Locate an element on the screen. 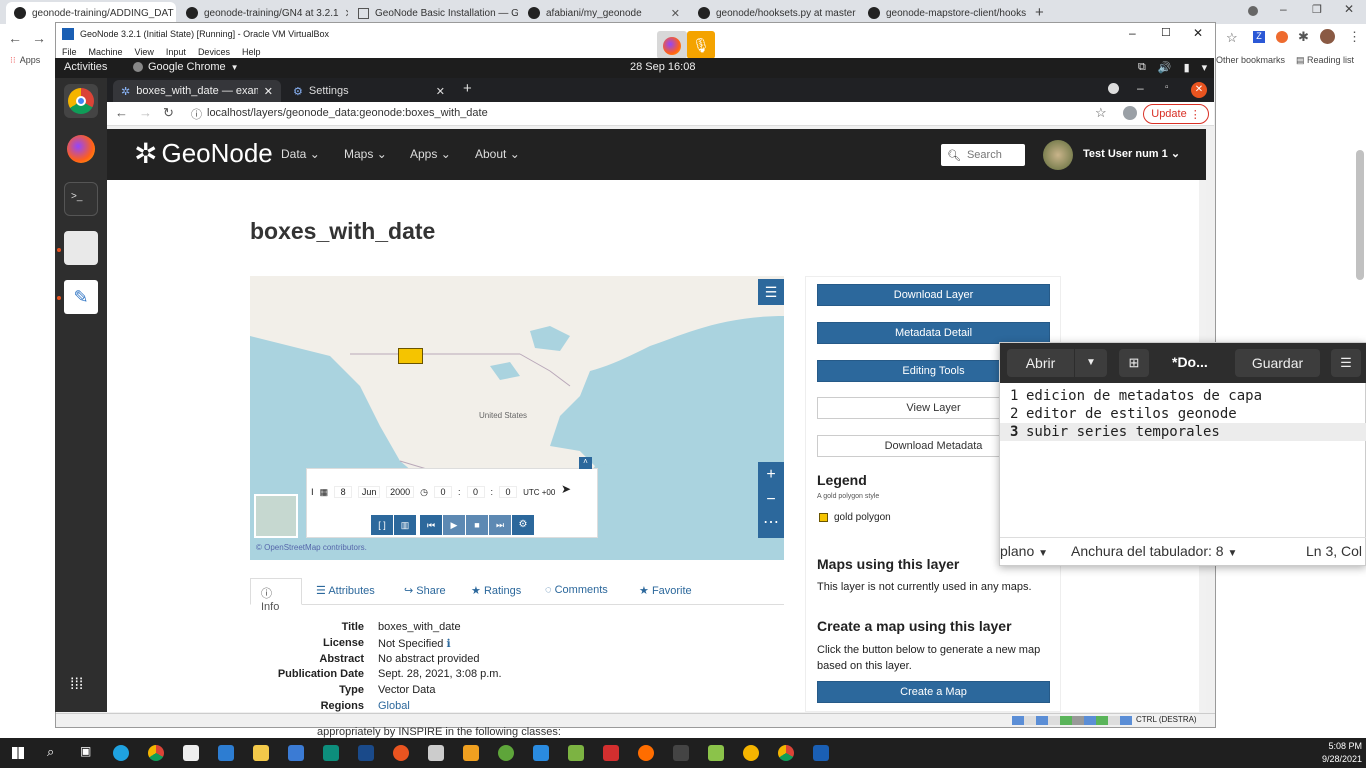  tab-info: ⓘ Info is located at coordinates (276, 595).